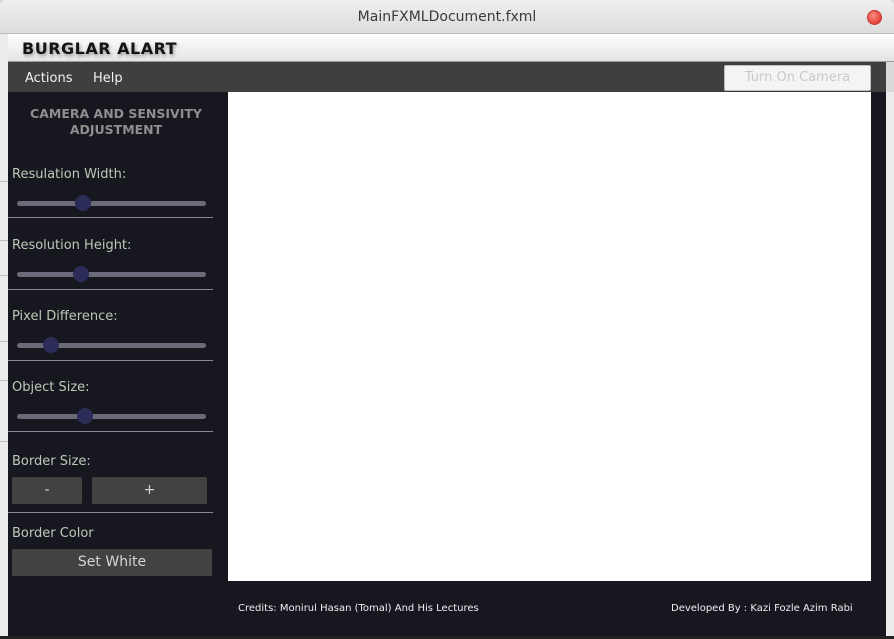 The width and height of the screenshot is (894, 639). I want to click on object-size-label: Object Size:, so click(51, 387).